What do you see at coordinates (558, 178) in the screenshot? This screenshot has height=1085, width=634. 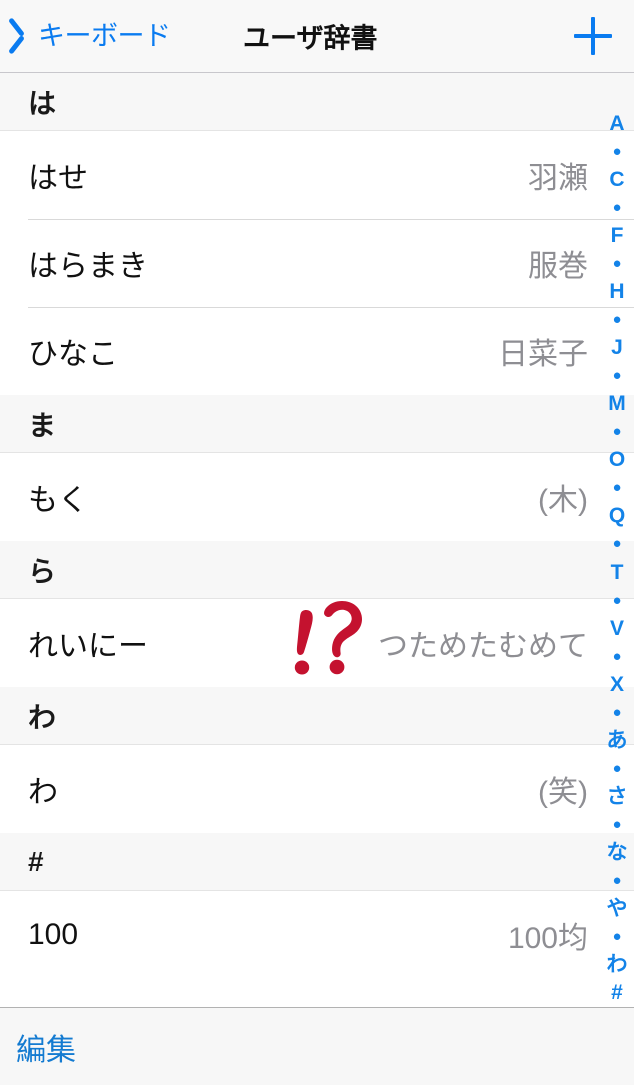 I see `row-value: 羽瀬` at bounding box center [558, 178].